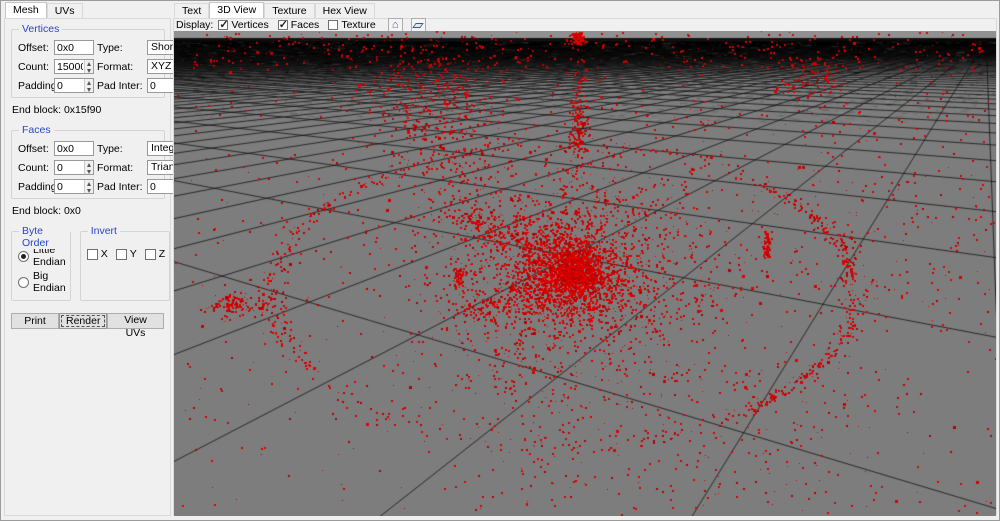  I want to click on print-button: Print, so click(35, 321).